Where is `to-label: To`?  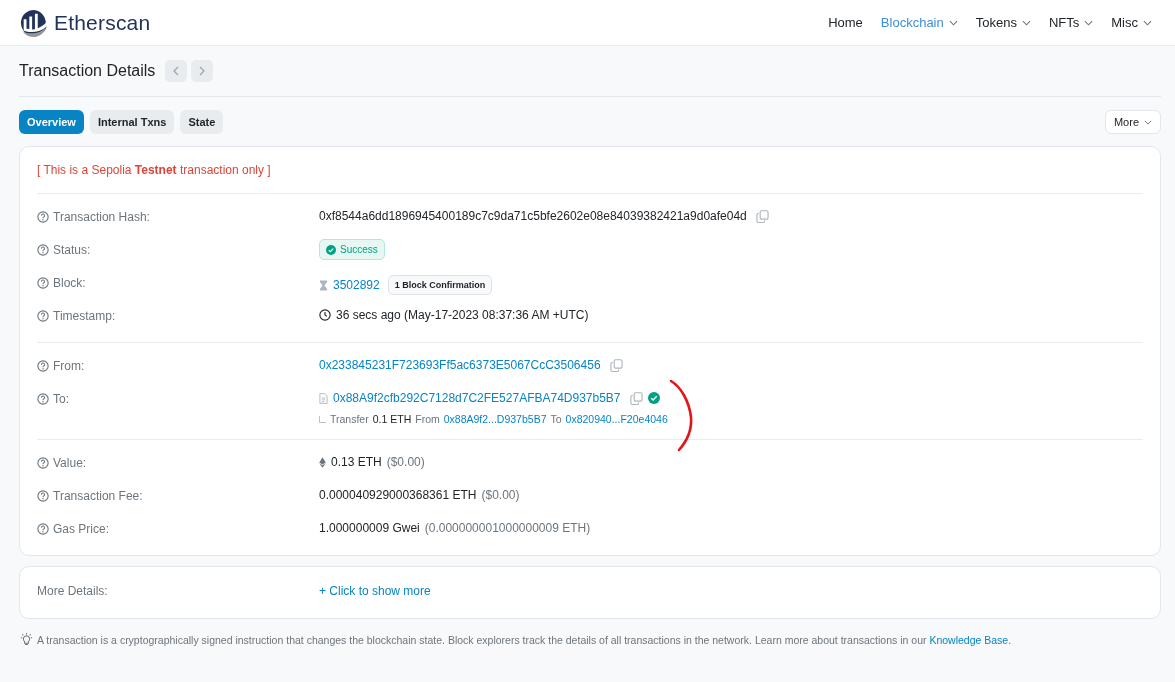
to-label: To is located at coordinates (556, 419).